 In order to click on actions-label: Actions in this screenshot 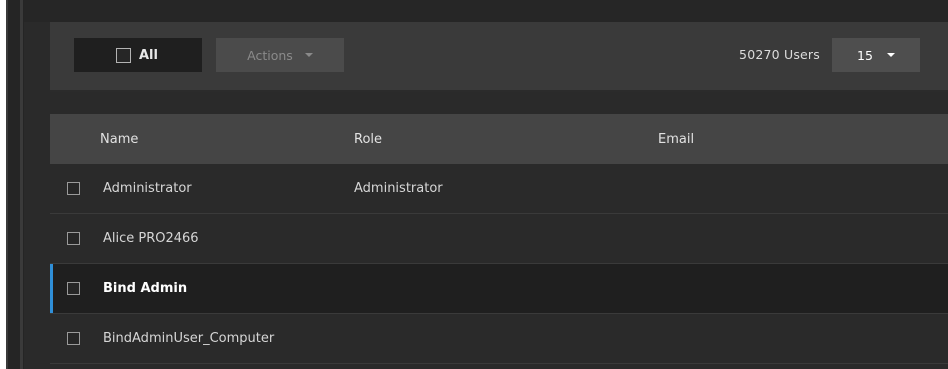, I will do `click(270, 55)`.